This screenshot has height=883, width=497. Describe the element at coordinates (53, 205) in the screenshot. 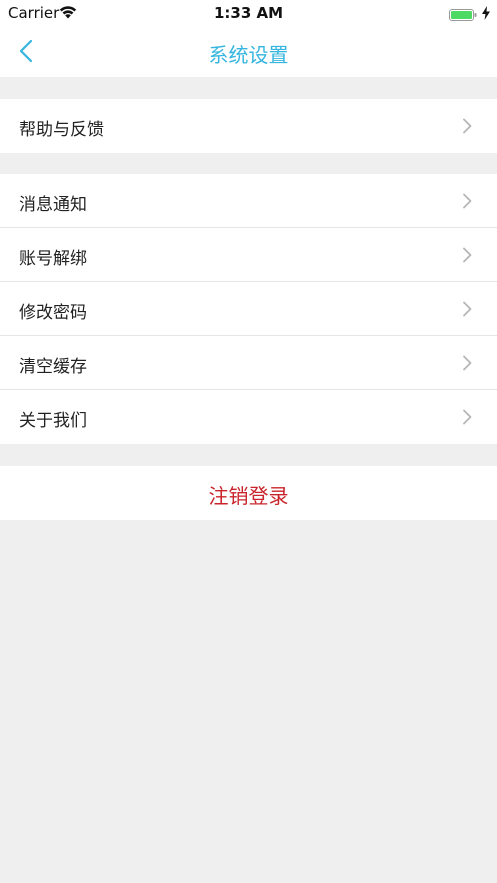

I see `settings-row-label: 消息通知` at that location.